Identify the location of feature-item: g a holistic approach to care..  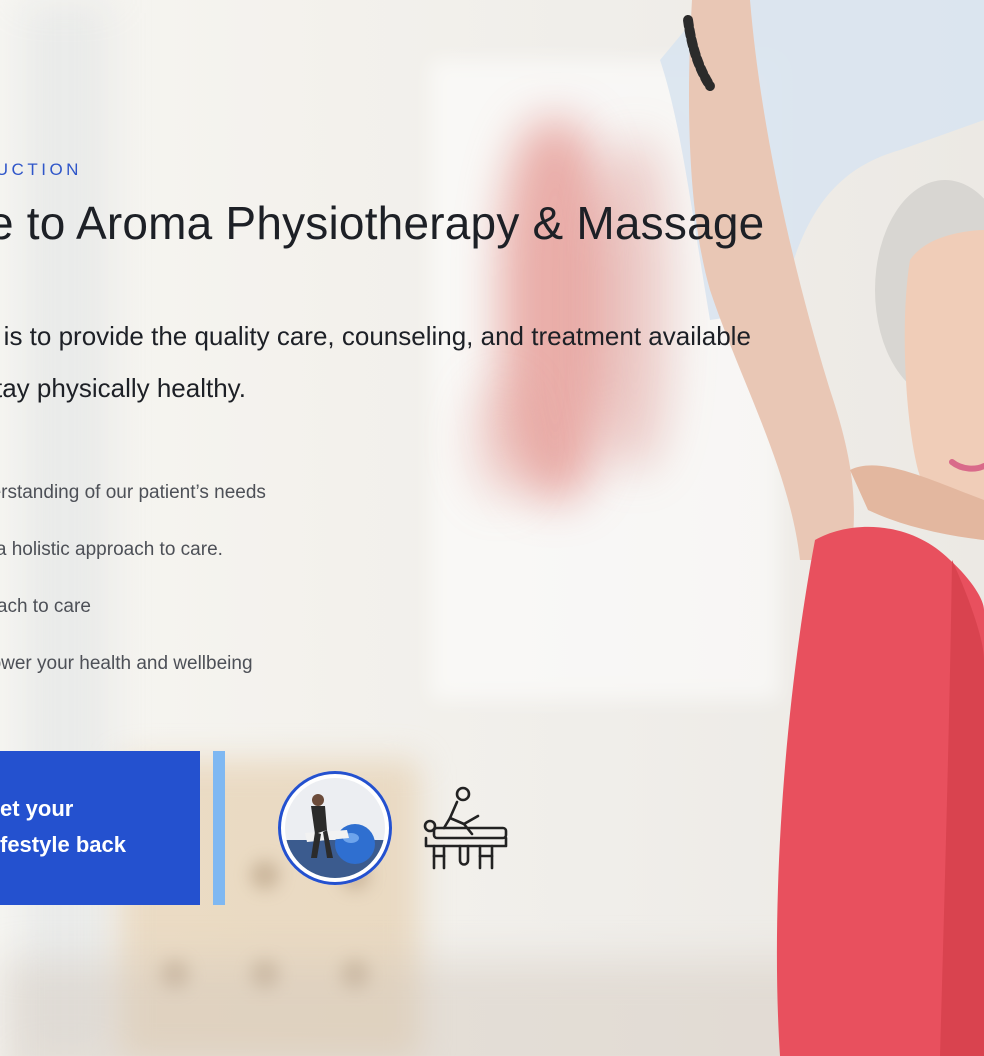
(111, 549).